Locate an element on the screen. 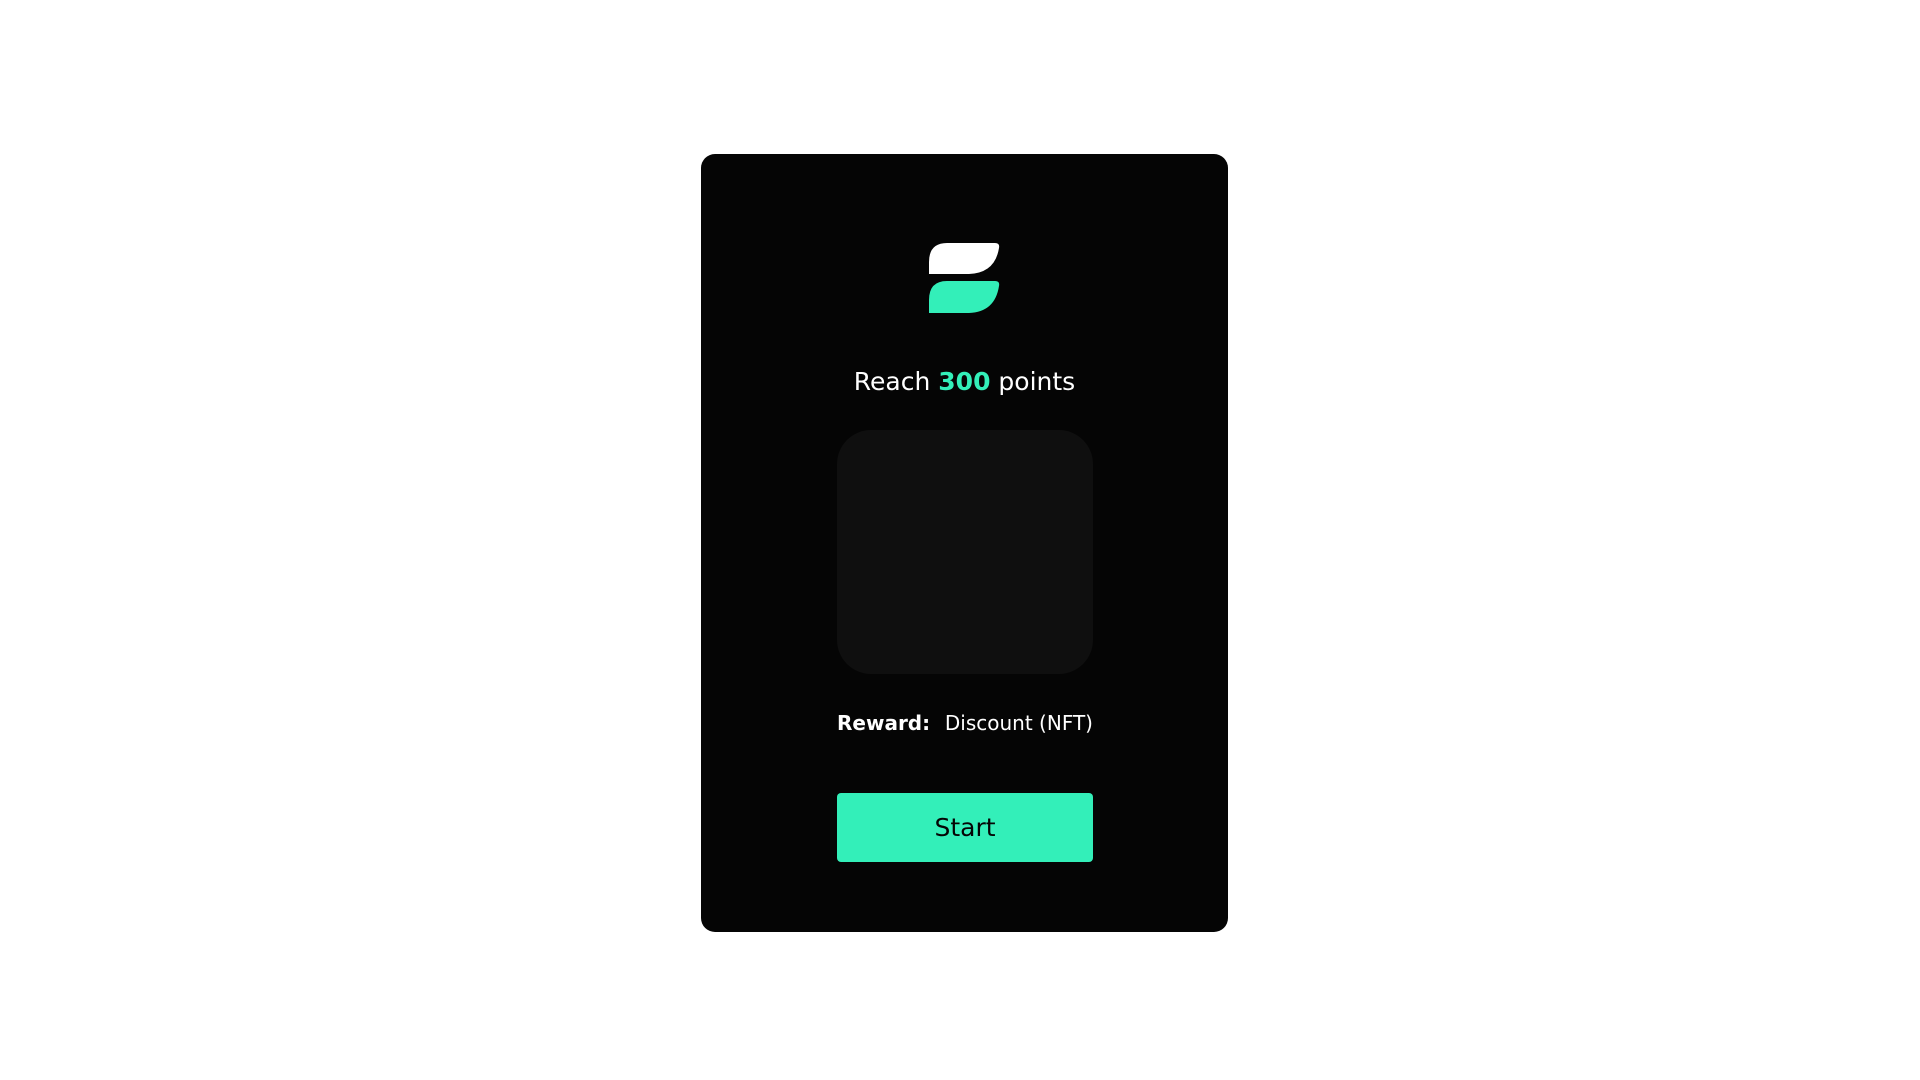 Image resolution: width=1920 pixels, height=1080 pixels. title-prefix: Reach is located at coordinates (892, 381).